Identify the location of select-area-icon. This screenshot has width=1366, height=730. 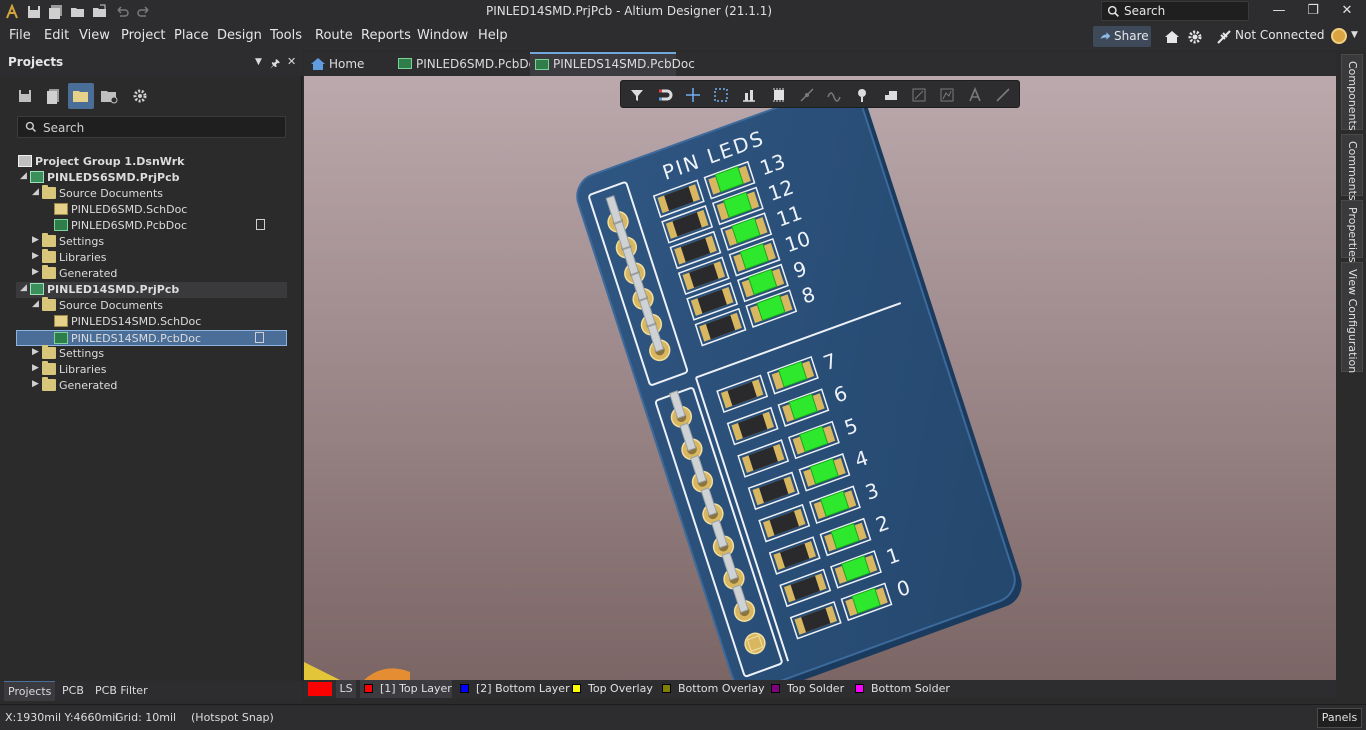
(721, 95).